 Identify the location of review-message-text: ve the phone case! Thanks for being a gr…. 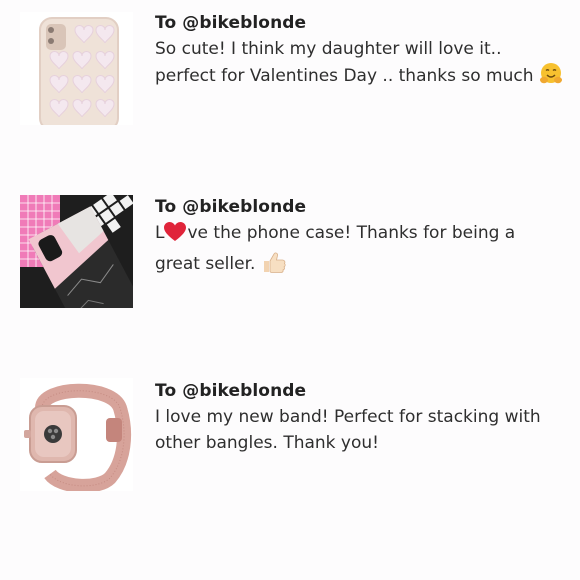
(335, 248).